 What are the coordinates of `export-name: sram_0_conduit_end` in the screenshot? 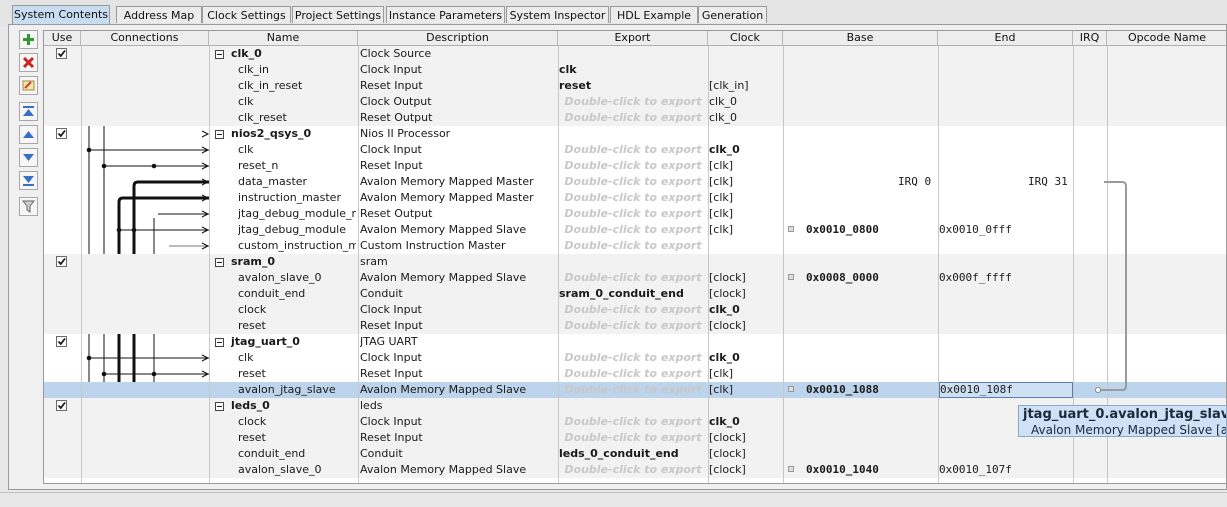 It's located at (633, 294).